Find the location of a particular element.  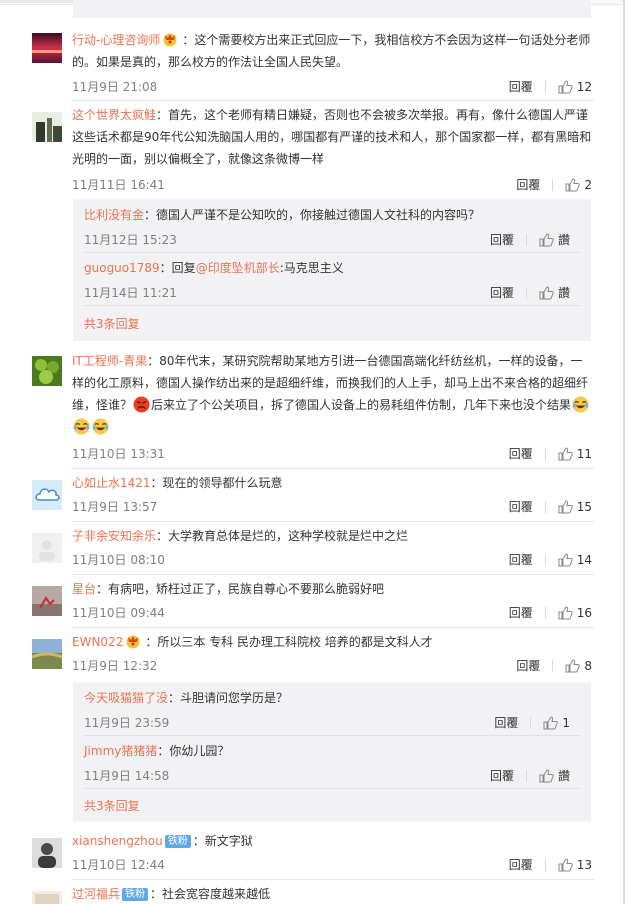

comment-time: 11月10日 09:44 is located at coordinates (118, 613).